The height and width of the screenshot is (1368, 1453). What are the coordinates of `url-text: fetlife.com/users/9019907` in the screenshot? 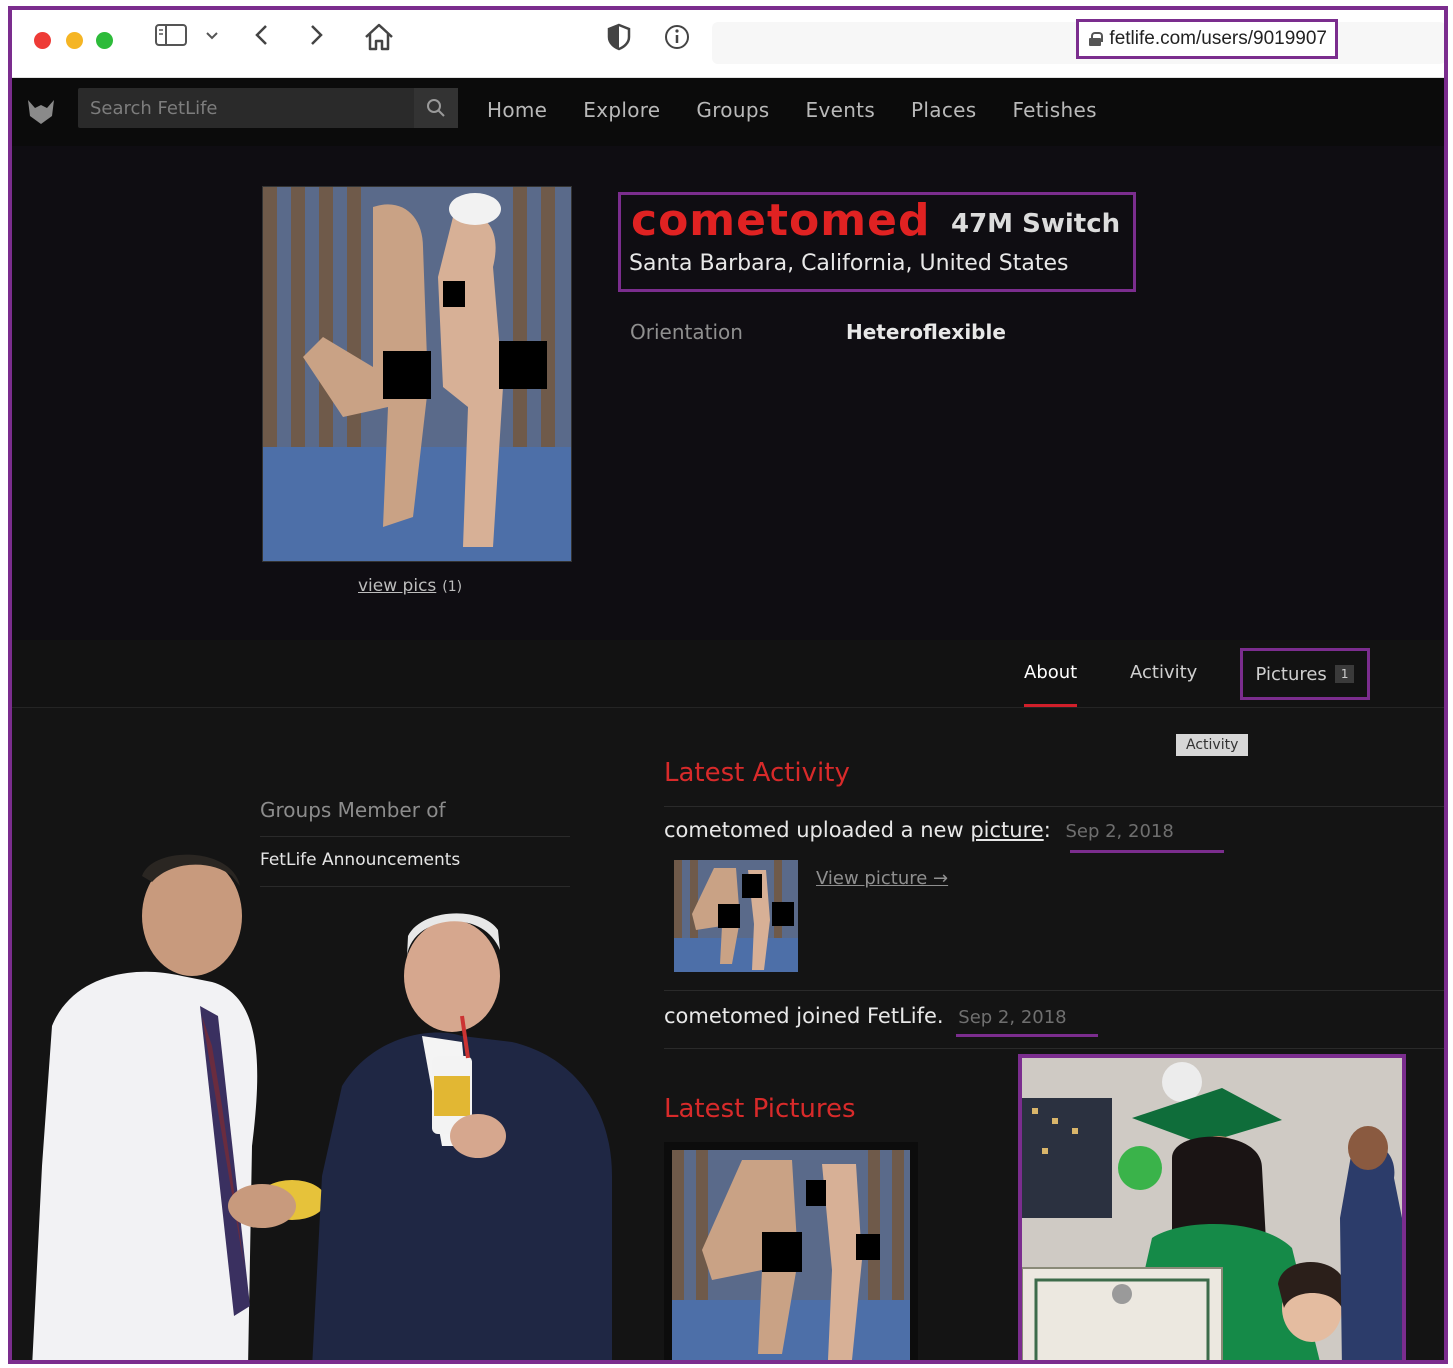 It's located at (1218, 38).